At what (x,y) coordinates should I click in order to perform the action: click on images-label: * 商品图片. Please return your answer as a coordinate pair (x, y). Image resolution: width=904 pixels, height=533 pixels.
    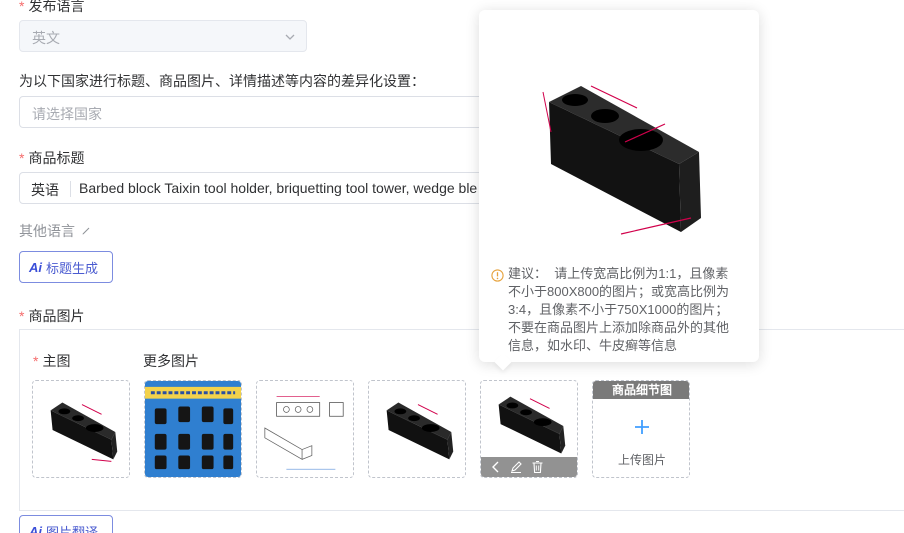
    Looking at the image, I should click on (51, 316).